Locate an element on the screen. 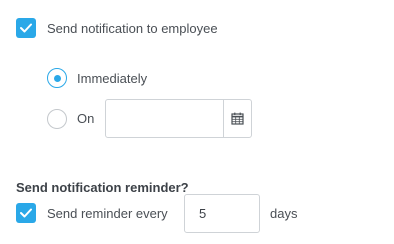  send-notification-checkbox is located at coordinates (26, 28).